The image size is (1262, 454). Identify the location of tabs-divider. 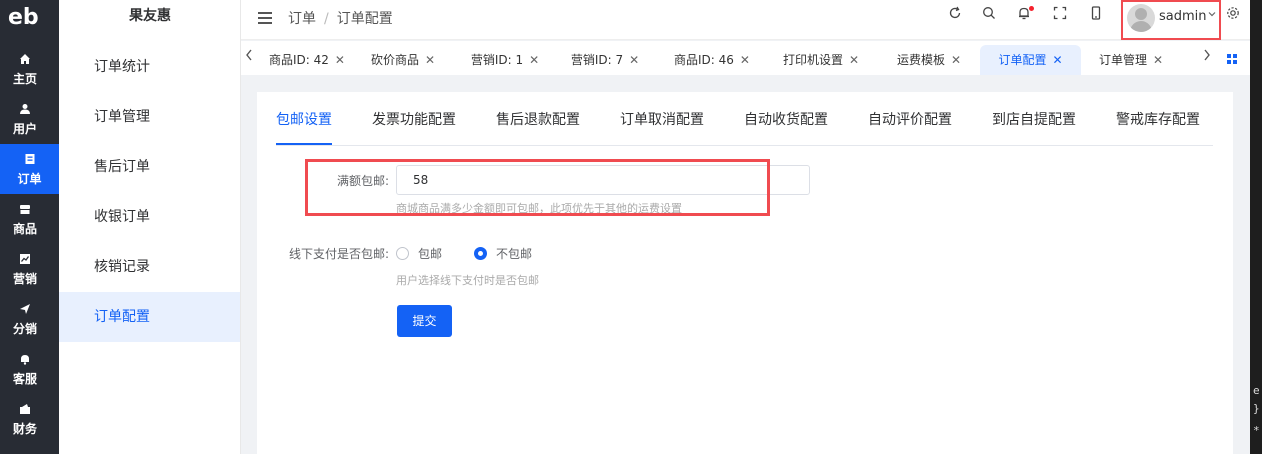
(744, 145).